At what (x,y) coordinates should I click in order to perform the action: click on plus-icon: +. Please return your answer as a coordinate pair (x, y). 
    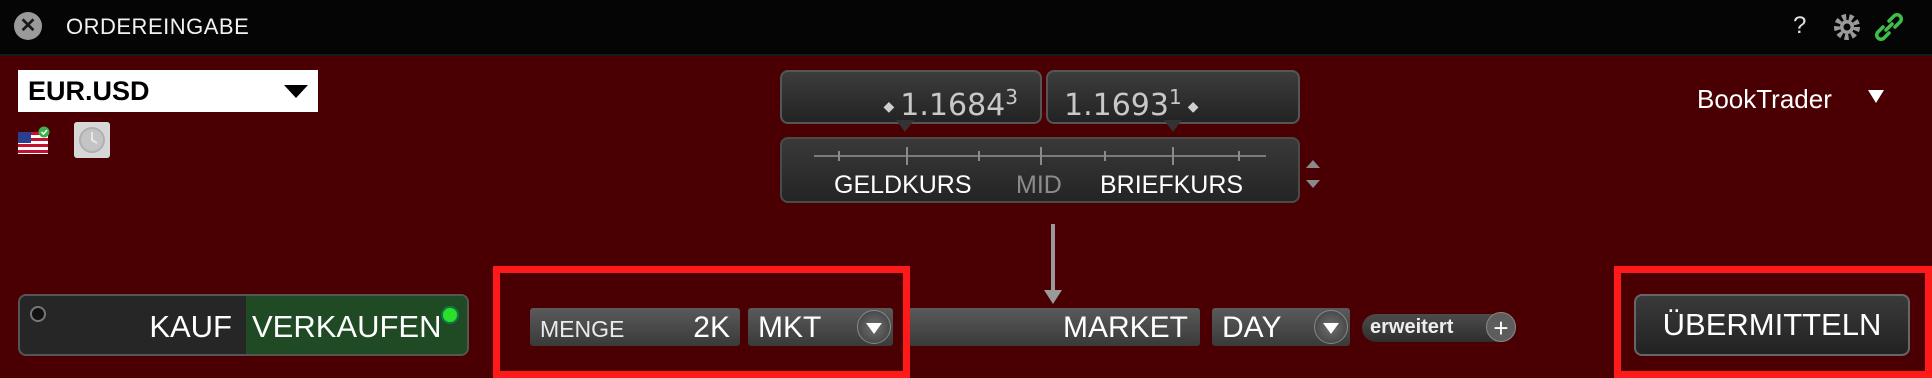
    Looking at the image, I should click on (1501, 327).